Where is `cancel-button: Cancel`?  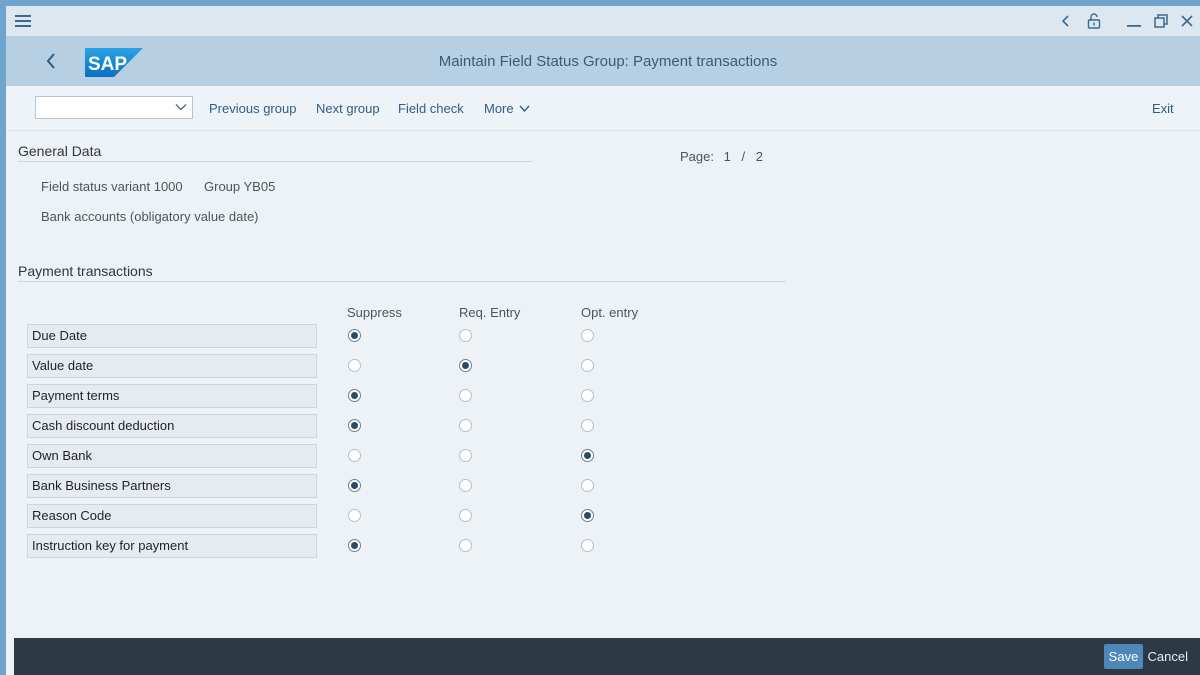 cancel-button: Cancel is located at coordinates (1168, 656).